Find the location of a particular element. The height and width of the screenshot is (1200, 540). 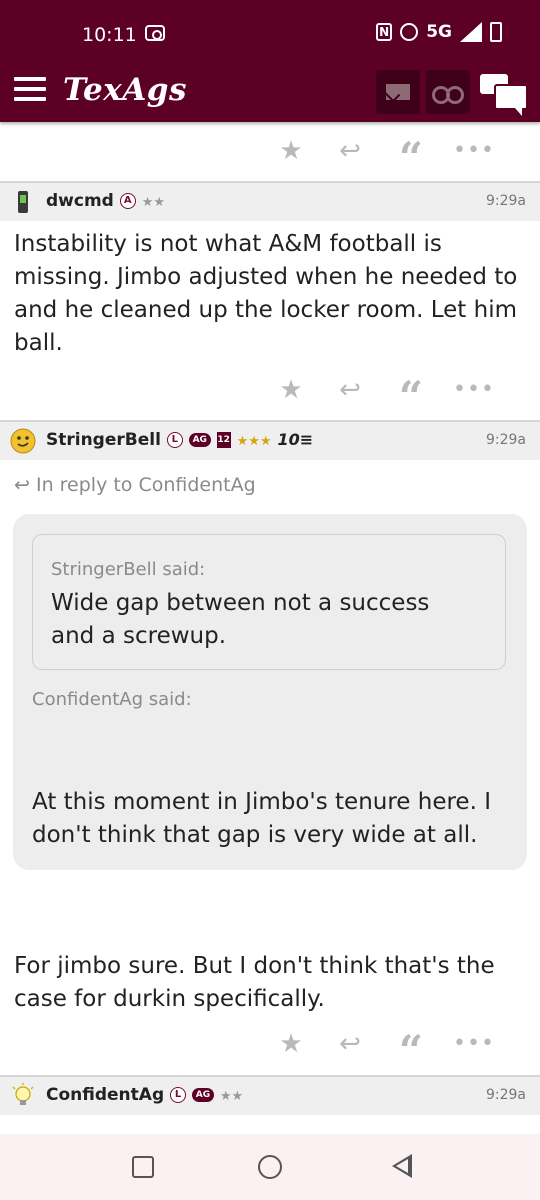

phone-avatar-icon is located at coordinates (23, 202).